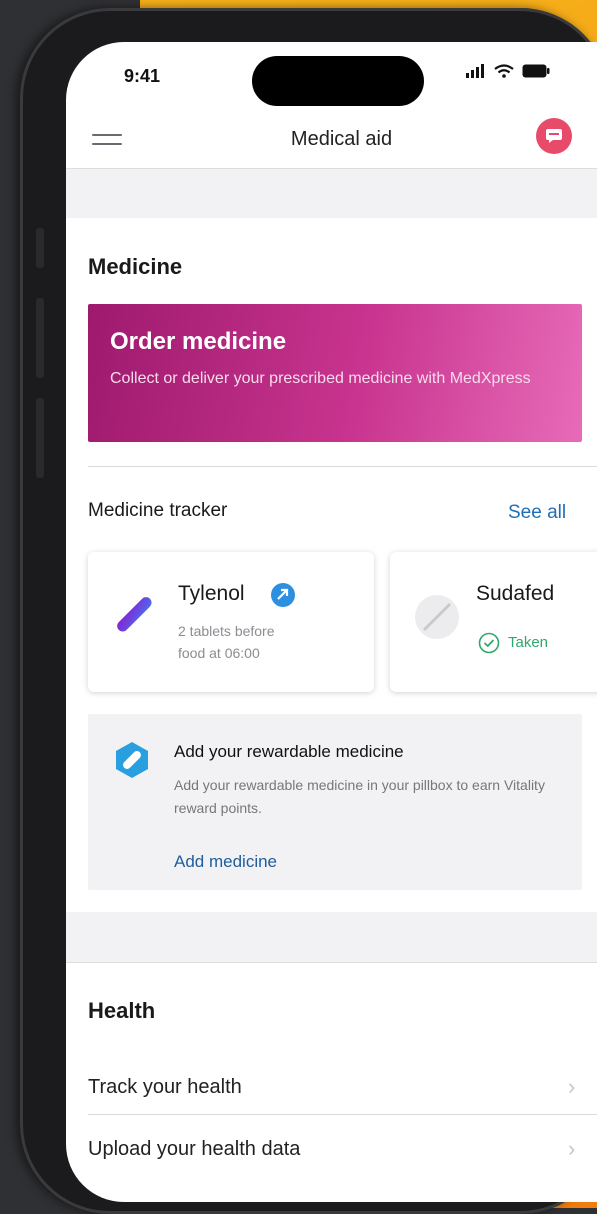 The width and height of the screenshot is (597, 1214). What do you see at coordinates (219, 653) in the screenshot?
I see `medicine-schedule: food at 06:00` at bounding box center [219, 653].